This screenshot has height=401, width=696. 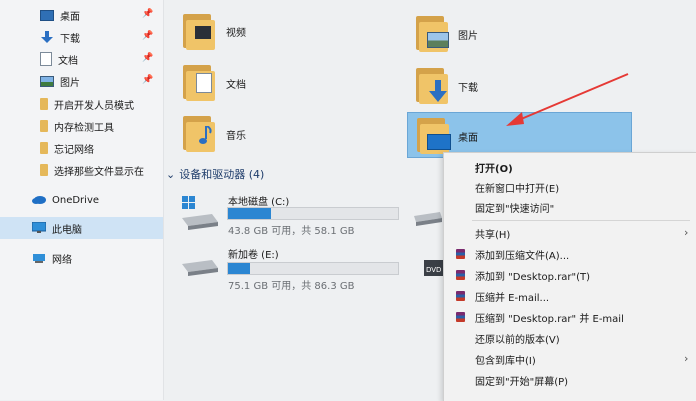 I want to click on menu-item-add-to-desktop-rar: 添加到 "Desktop.rar"(T), so click(x=570, y=275).